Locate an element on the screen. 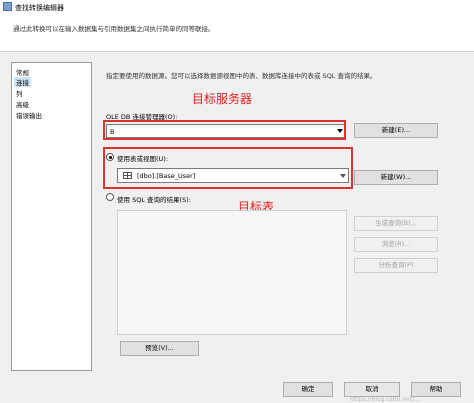 The width and height of the screenshot is (474, 403). table-combo: [dbo].[Base_User] is located at coordinates (233, 175).